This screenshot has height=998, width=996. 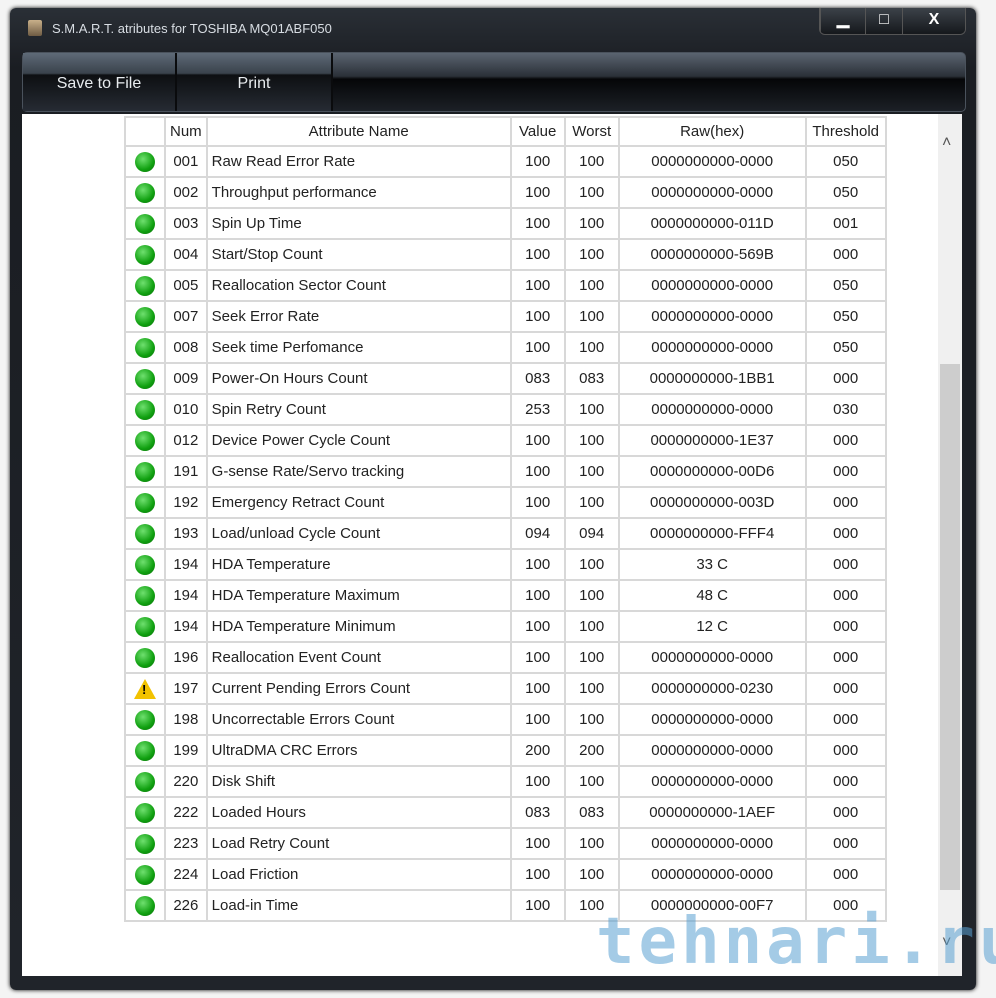 I want to click on raw-cell: 0000000000-00D6, so click(x=712, y=471).